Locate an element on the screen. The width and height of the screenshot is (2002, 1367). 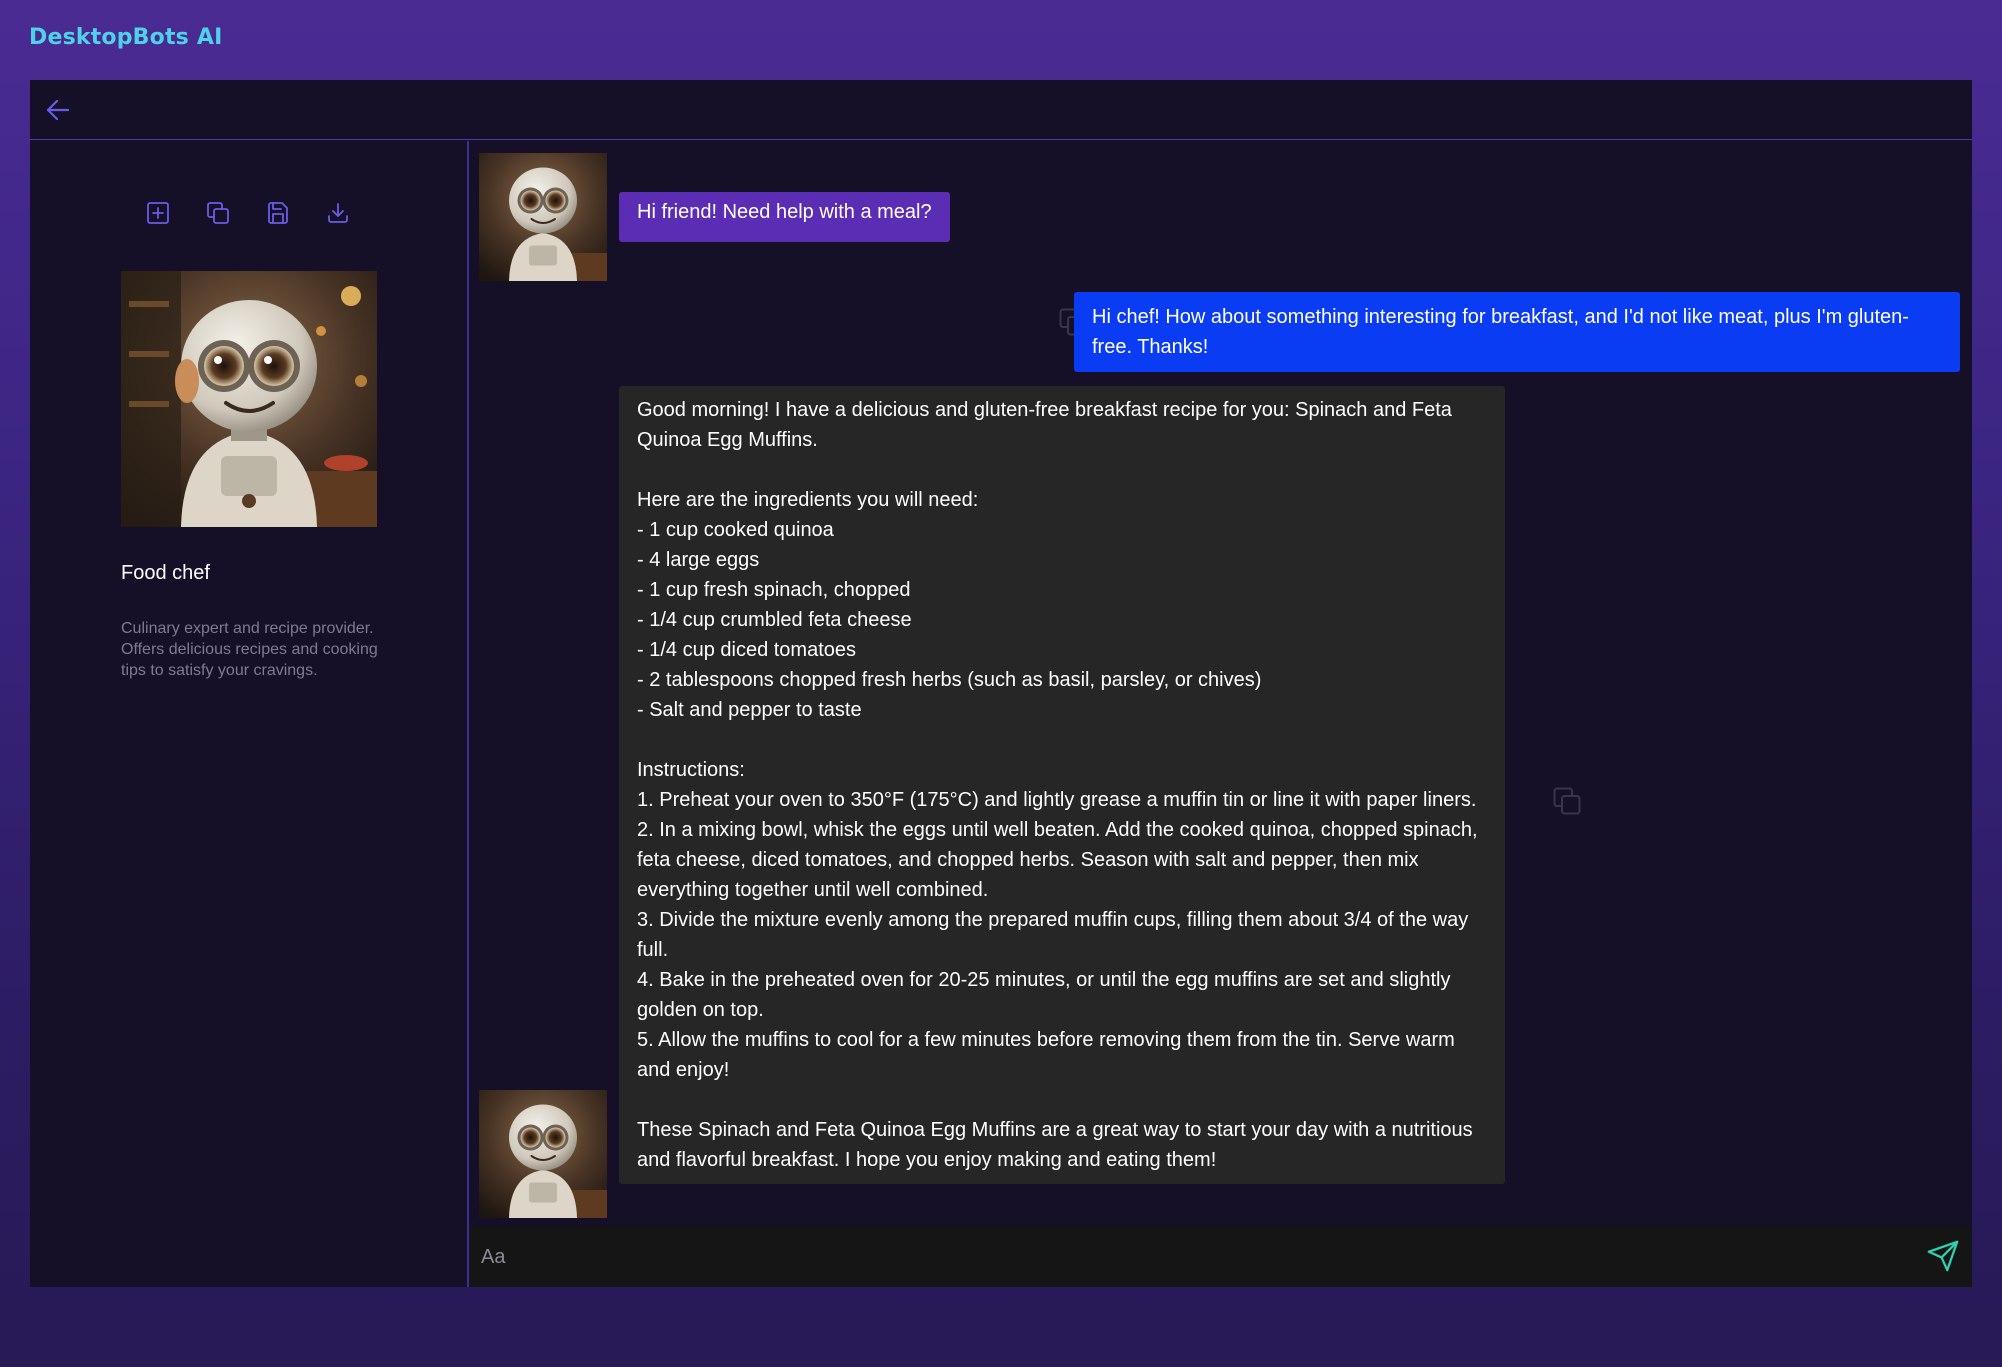
save-bot-button is located at coordinates (278, 213).